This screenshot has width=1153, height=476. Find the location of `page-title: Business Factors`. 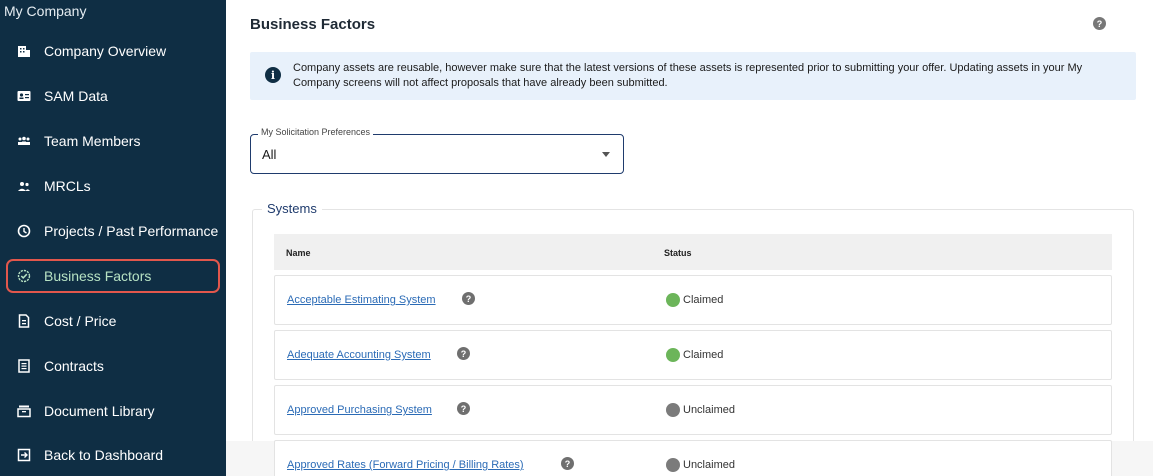

page-title: Business Factors is located at coordinates (313, 24).